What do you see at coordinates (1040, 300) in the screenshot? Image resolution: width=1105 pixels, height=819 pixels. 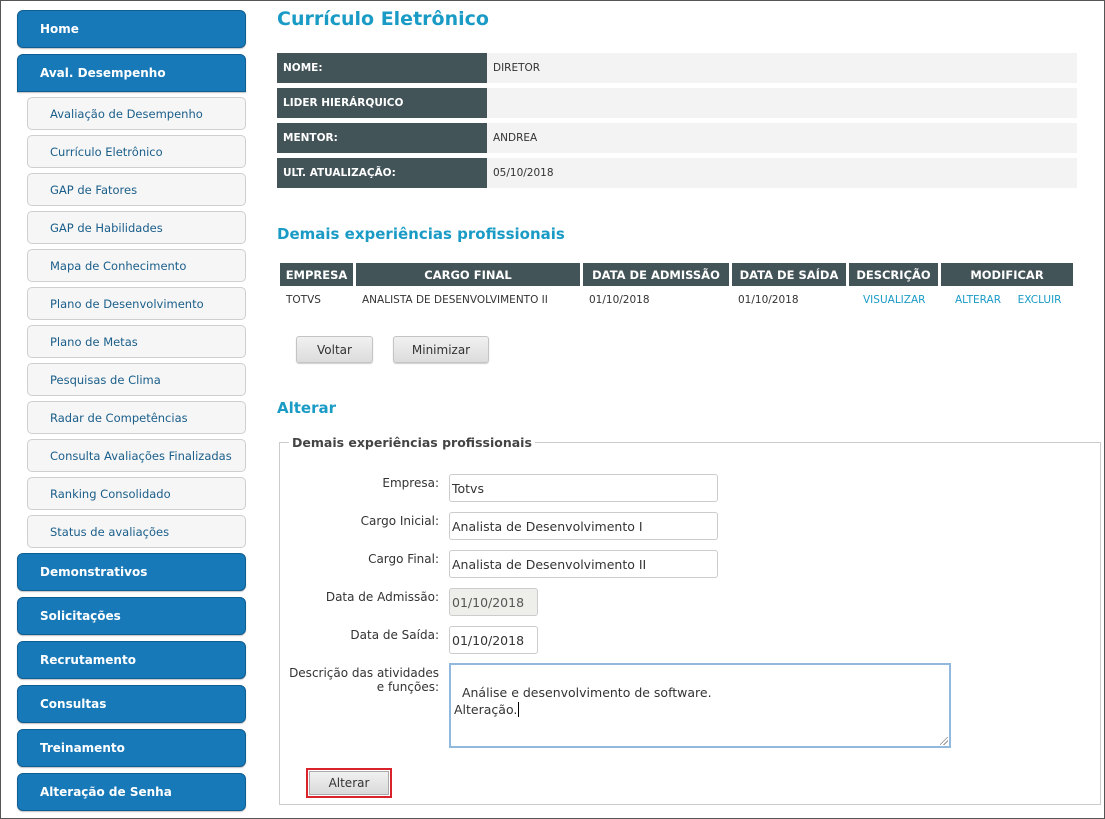 I see `excluir-link: EXCLUIR` at bounding box center [1040, 300].